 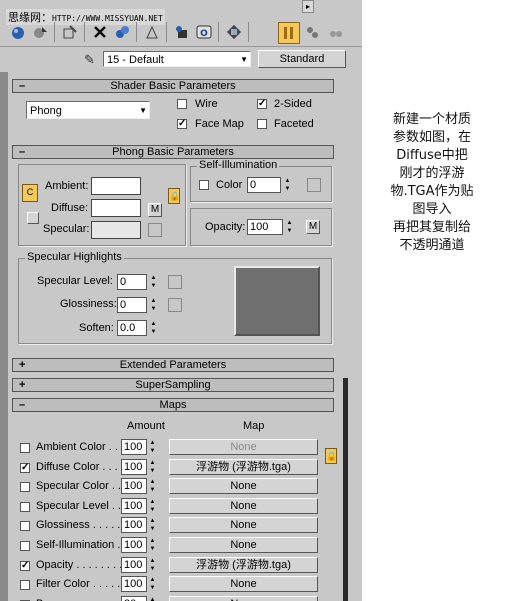 What do you see at coordinates (18, 32) in the screenshot?
I see `get-material-icon` at bounding box center [18, 32].